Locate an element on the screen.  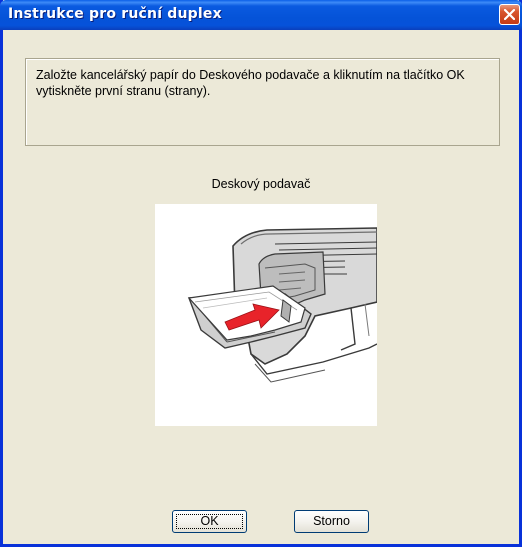
close-icon is located at coordinates (509, 14).